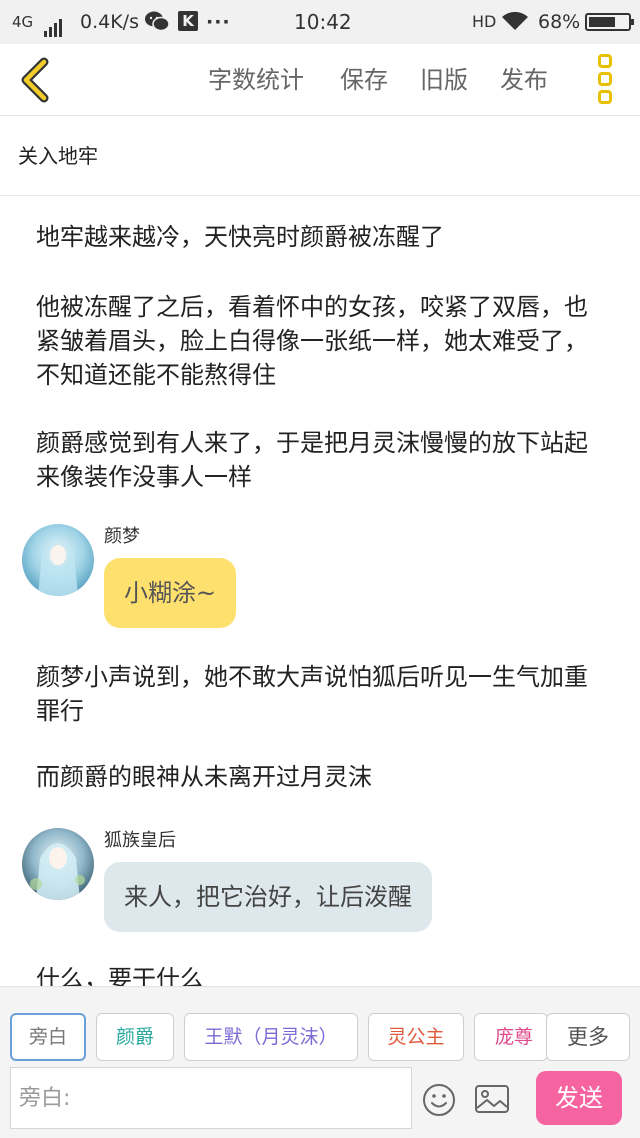  What do you see at coordinates (218, 22) in the screenshot?
I see `more-notifications-icon: ···` at bounding box center [218, 22].